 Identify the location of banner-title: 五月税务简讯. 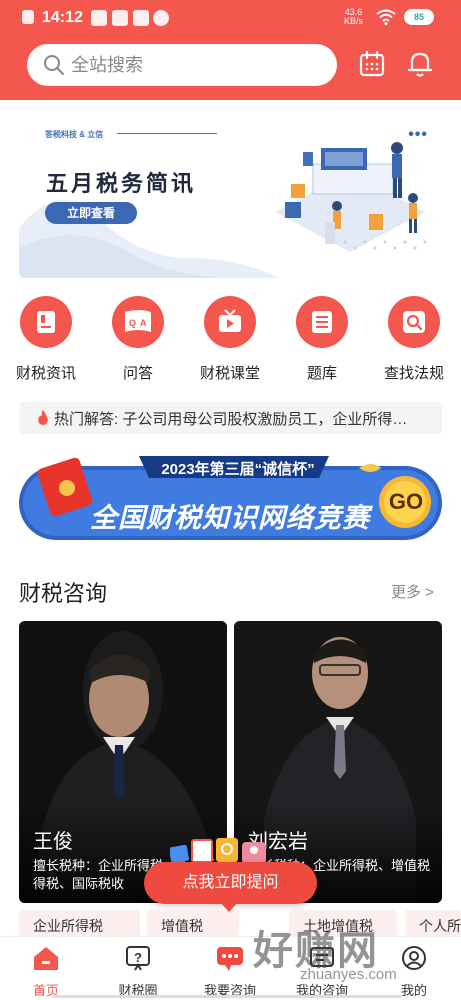
(121, 183).